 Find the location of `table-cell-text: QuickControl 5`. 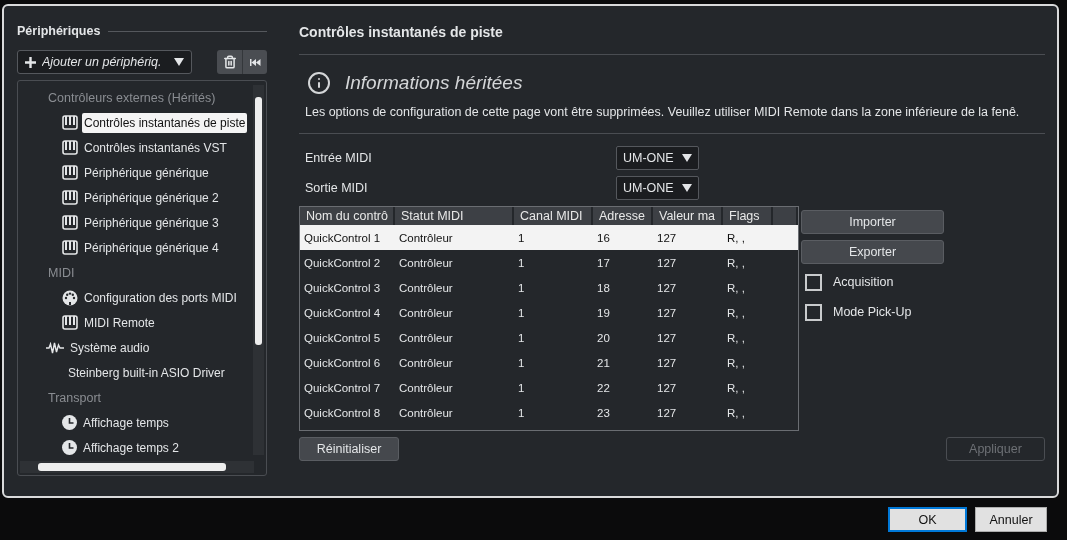

table-cell-text: QuickControl 5 is located at coordinates (342, 337).